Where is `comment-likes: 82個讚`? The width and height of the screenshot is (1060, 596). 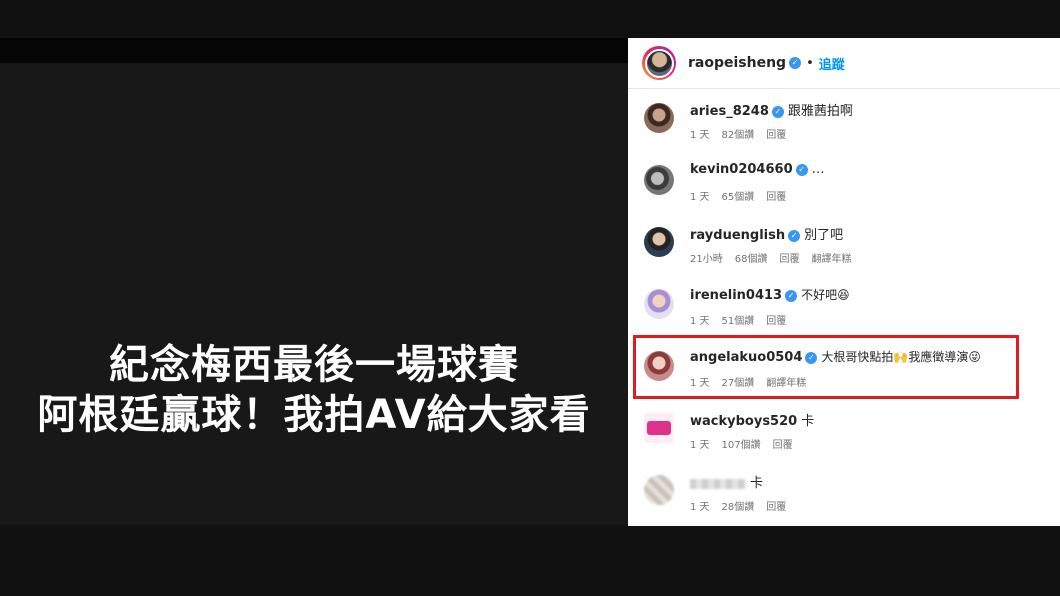
comment-likes: 82個讚 is located at coordinates (738, 135).